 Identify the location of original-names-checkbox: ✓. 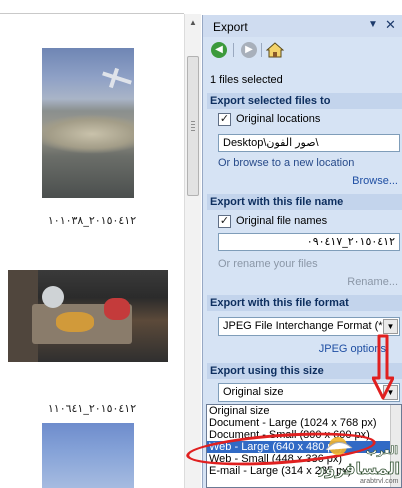
(224, 221).